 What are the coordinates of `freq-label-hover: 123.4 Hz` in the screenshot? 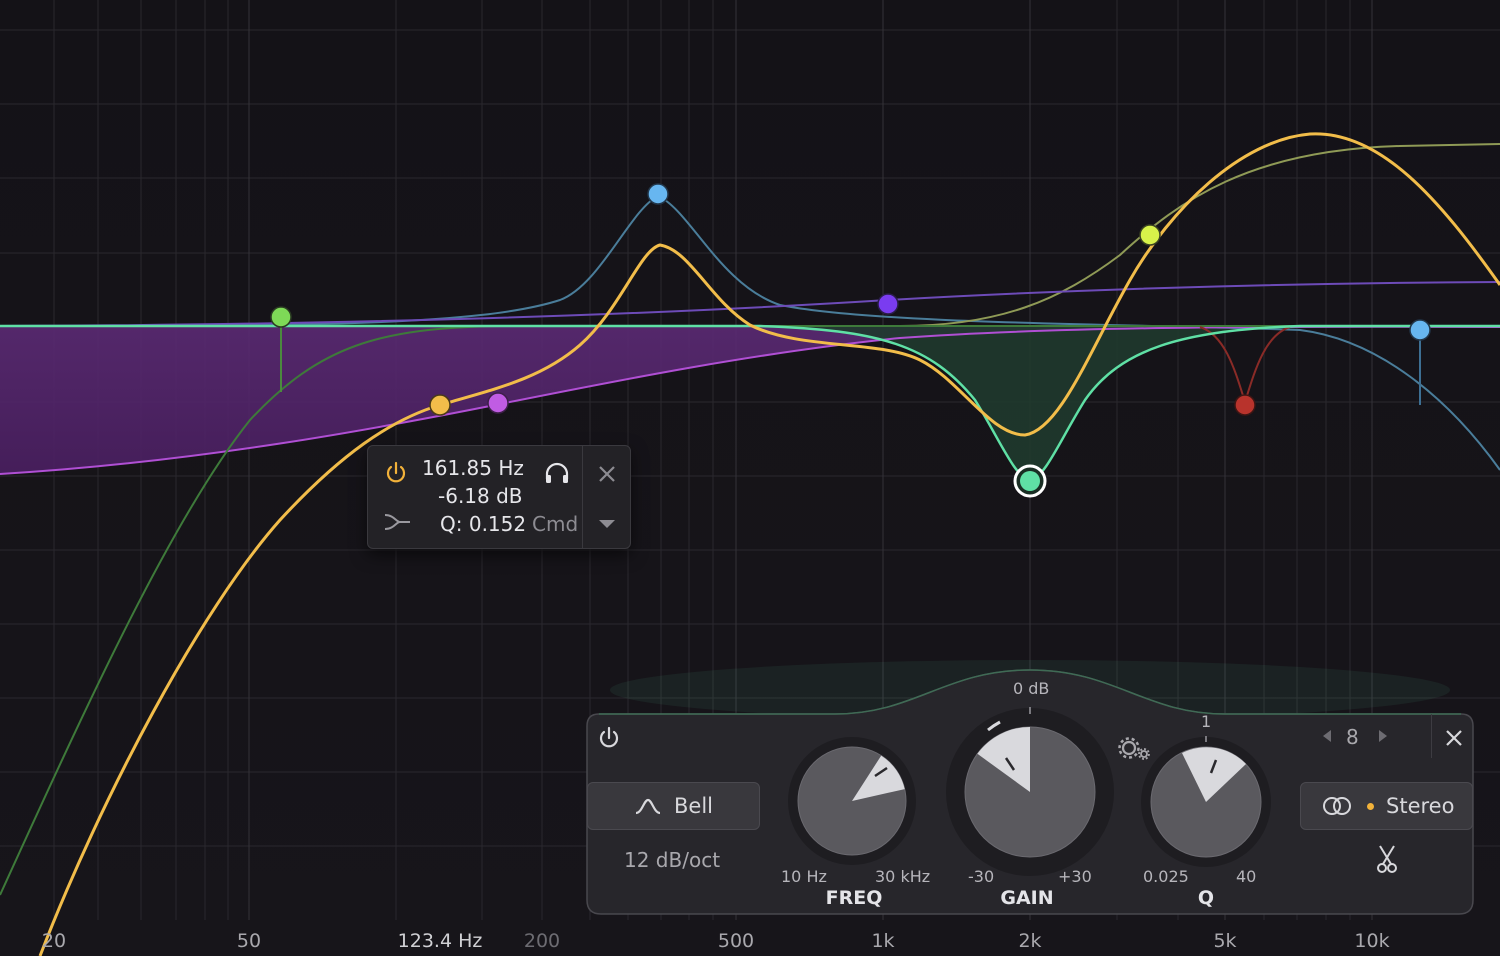 It's located at (440, 941).